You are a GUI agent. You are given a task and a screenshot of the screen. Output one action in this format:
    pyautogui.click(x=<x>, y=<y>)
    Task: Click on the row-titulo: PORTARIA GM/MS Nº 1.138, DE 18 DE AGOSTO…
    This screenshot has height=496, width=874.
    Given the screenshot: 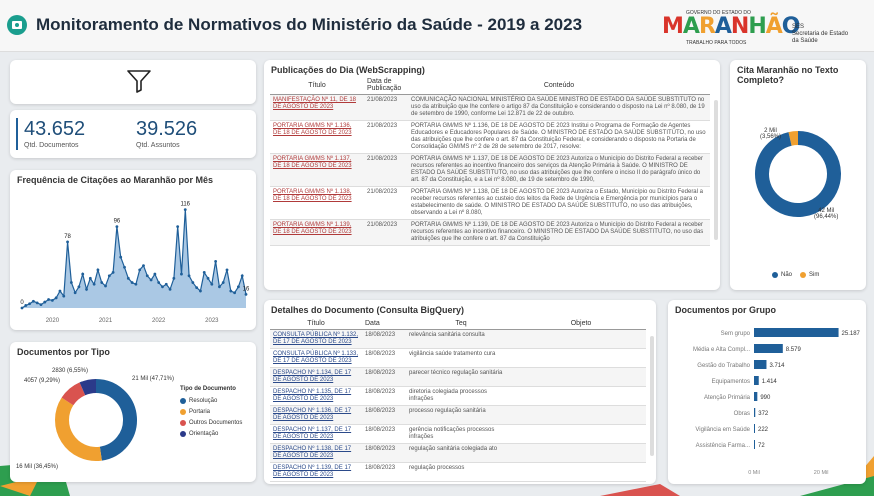 What is the action you would take?
    pyautogui.click(x=317, y=203)
    